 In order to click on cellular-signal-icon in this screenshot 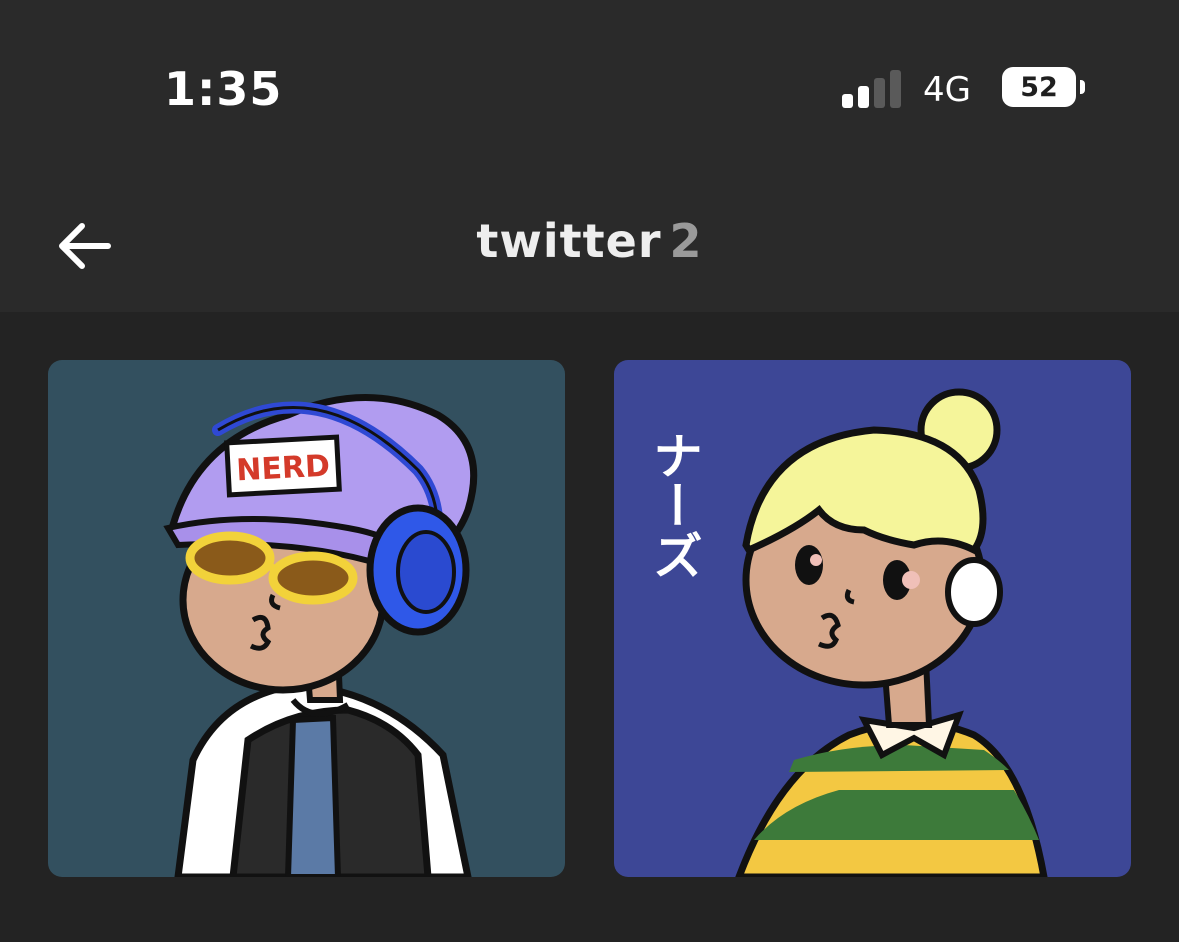, I will do `click(871, 89)`.